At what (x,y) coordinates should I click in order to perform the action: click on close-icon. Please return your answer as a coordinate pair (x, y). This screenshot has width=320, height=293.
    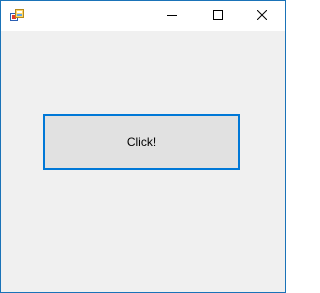
    Looking at the image, I should click on (262, 16).